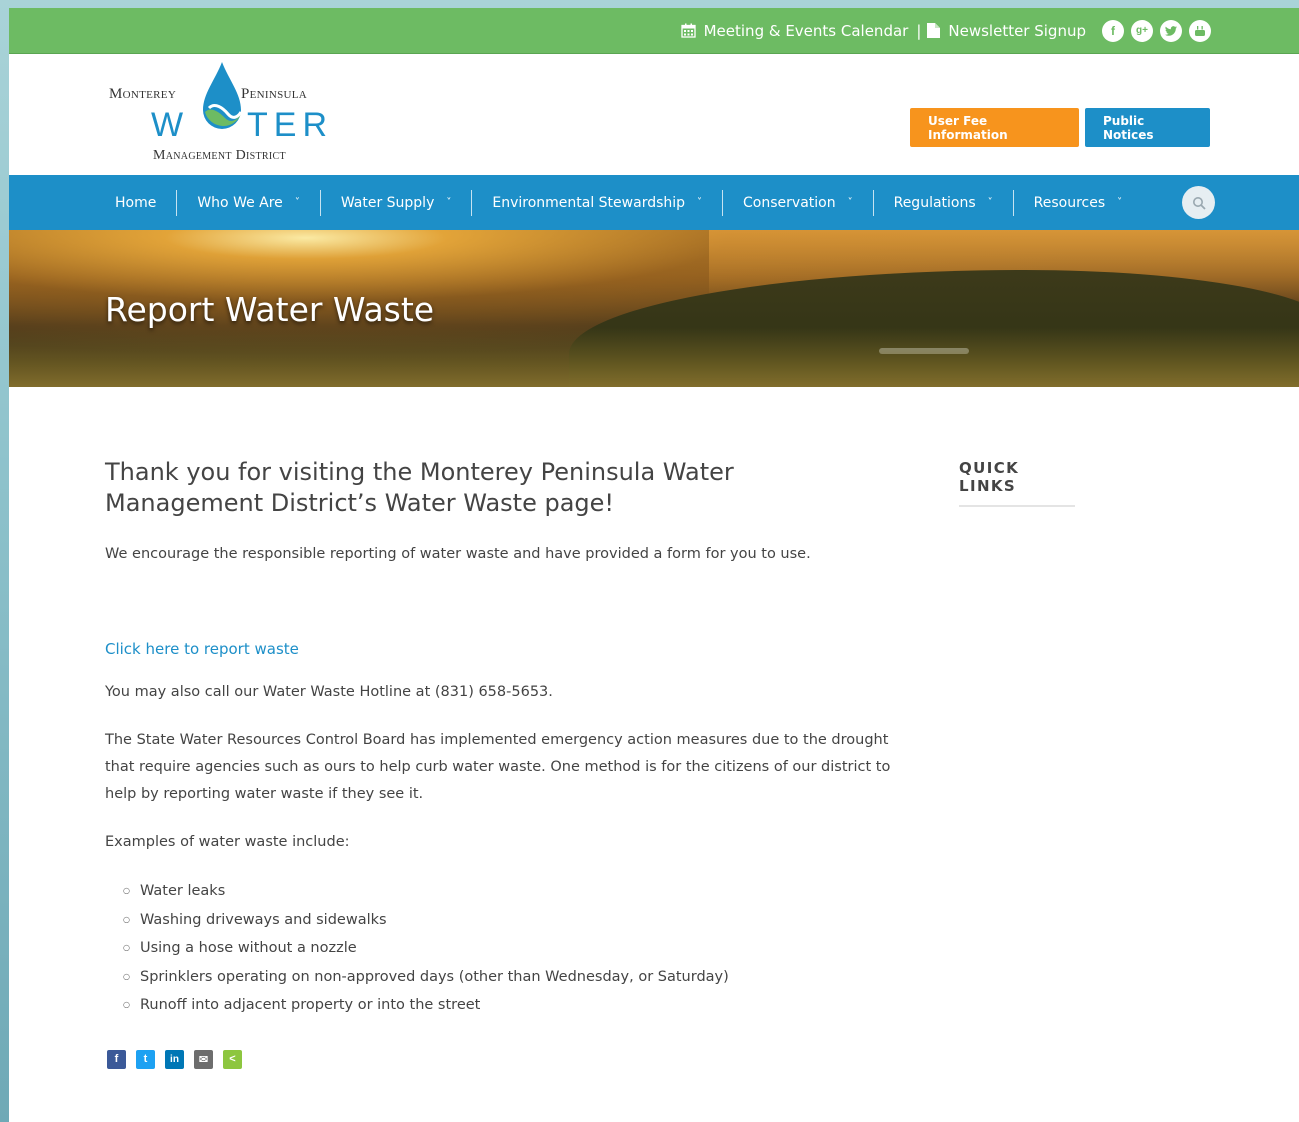 The height and width of the screenshot is (1122, 1299). I want to click on calendar-icon, so click(688, 30).